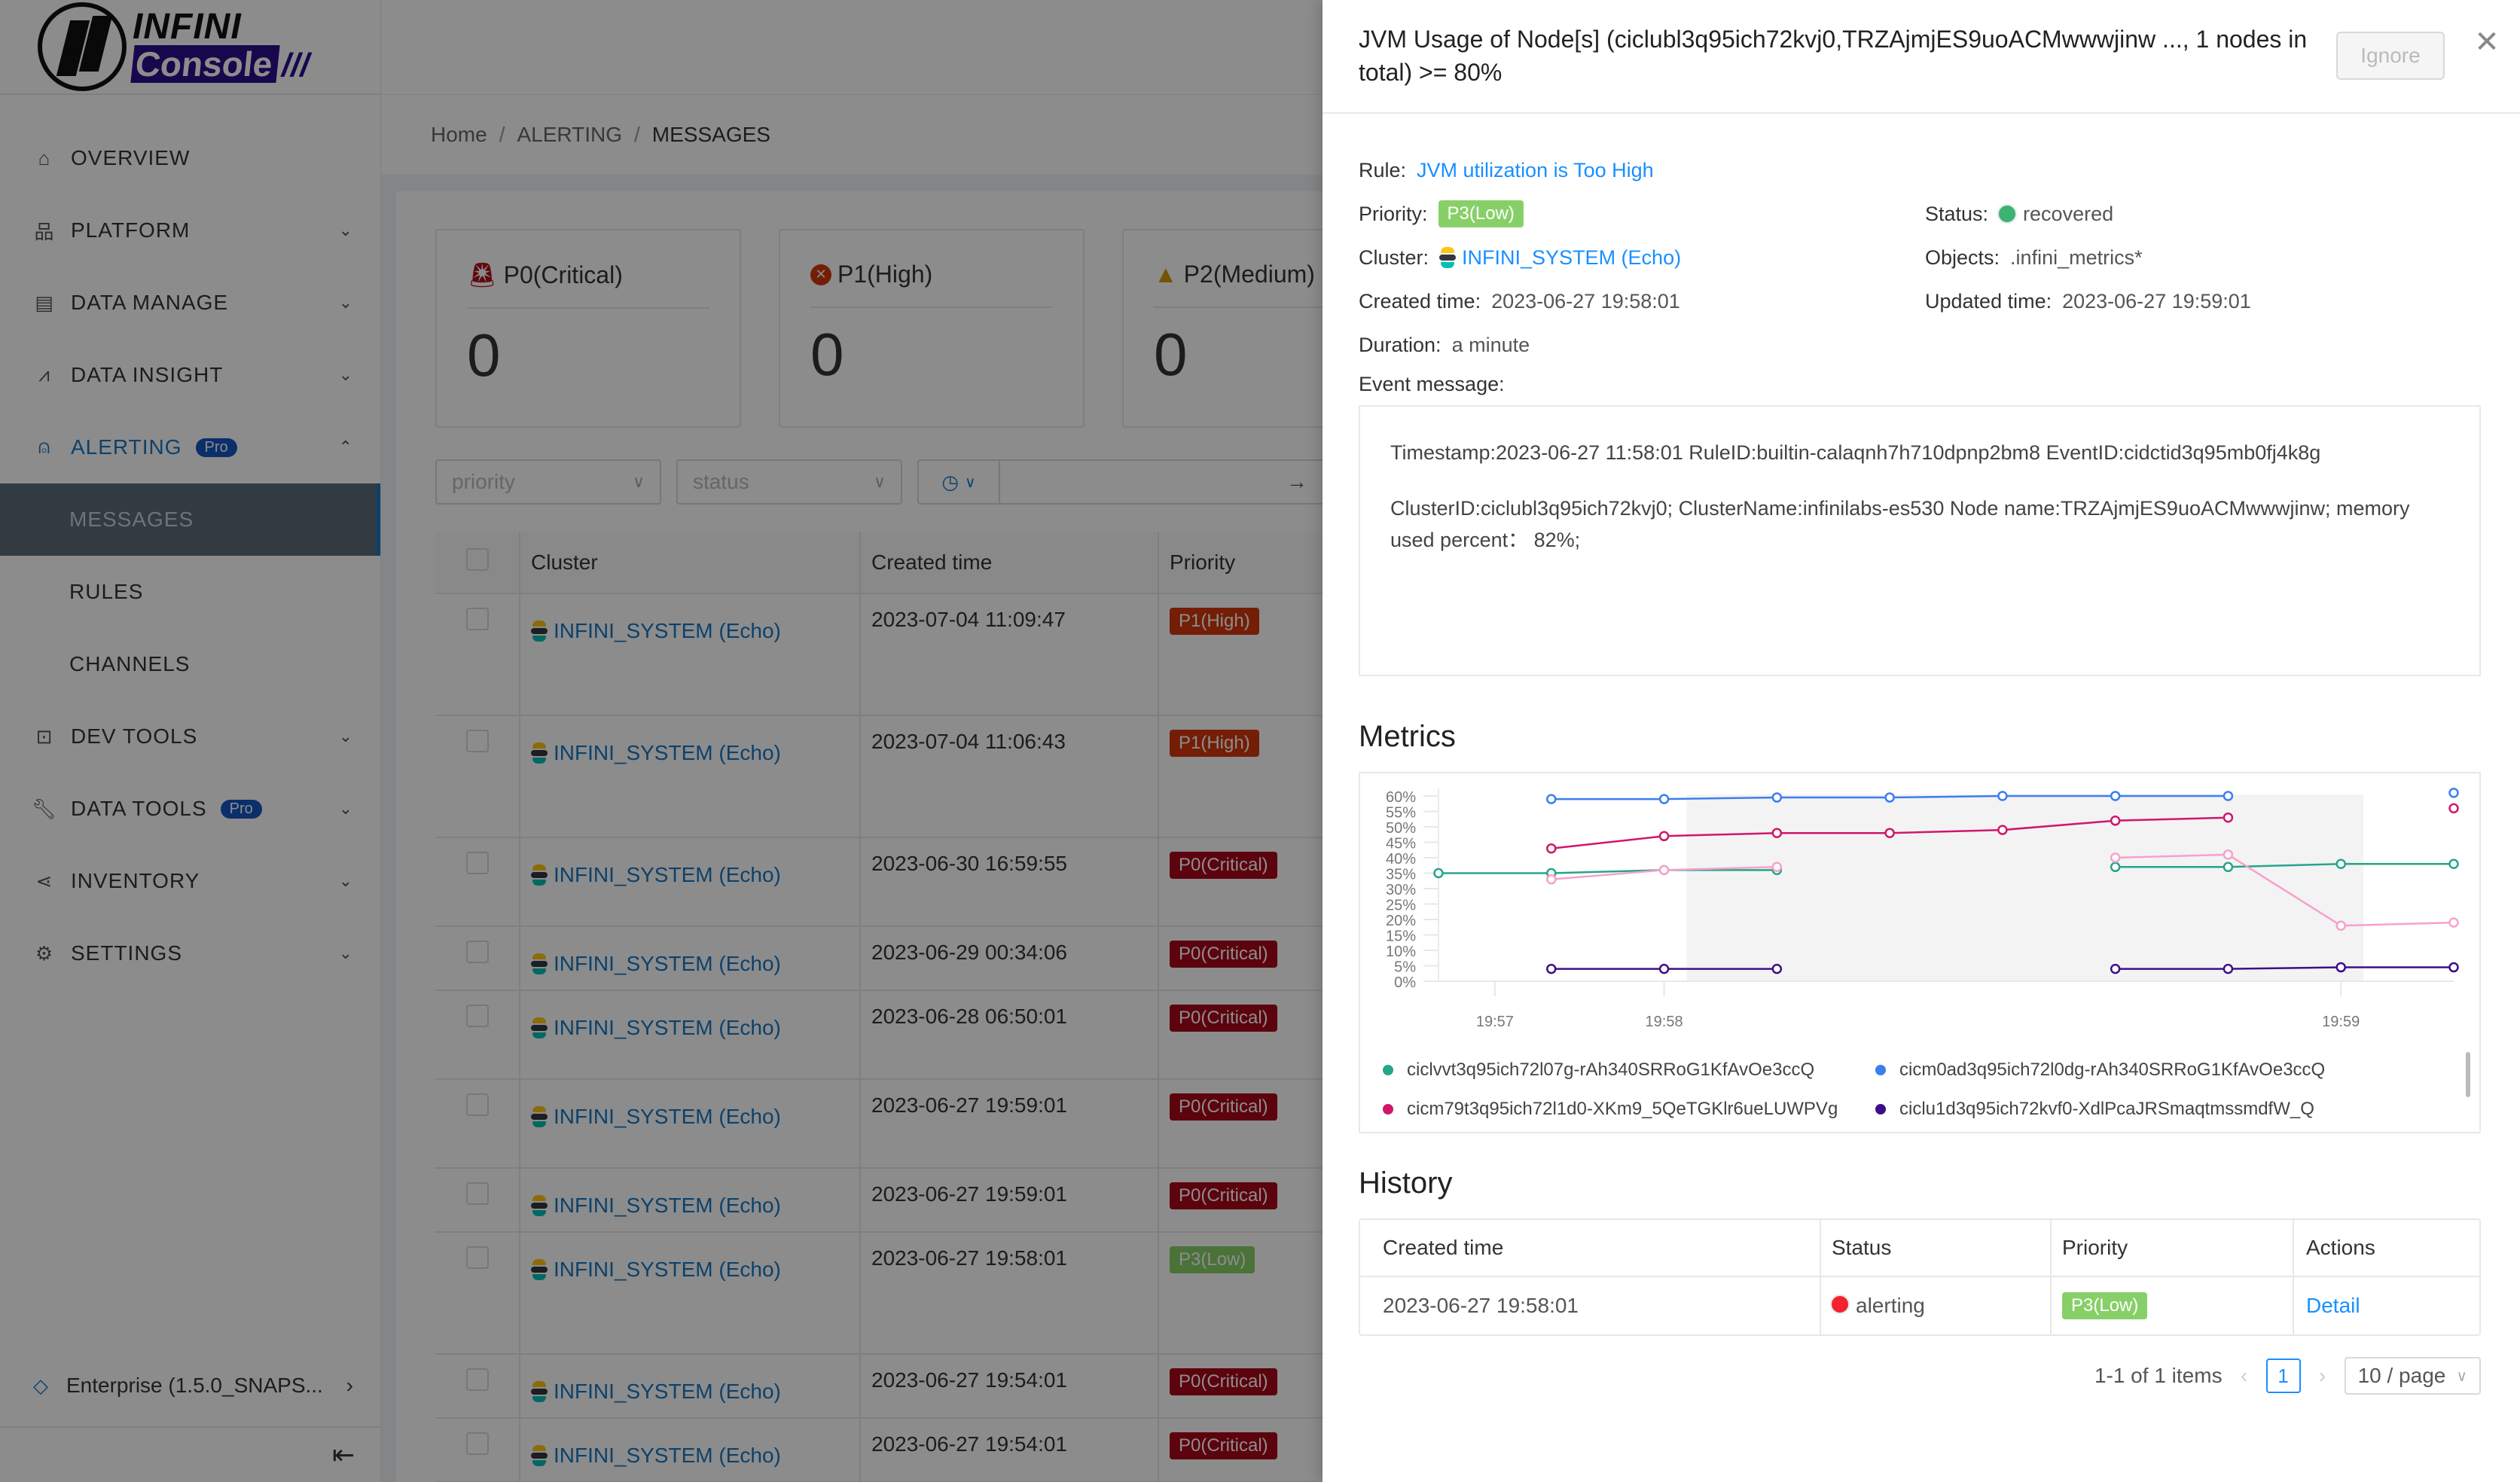 Image resolution: width=2520 pixels, height=1482 pixels. What do you see at coordinates (1405, 967) in the screenshot?
I see `y-tick-label: 5%` at bounding box center [1405, 967].